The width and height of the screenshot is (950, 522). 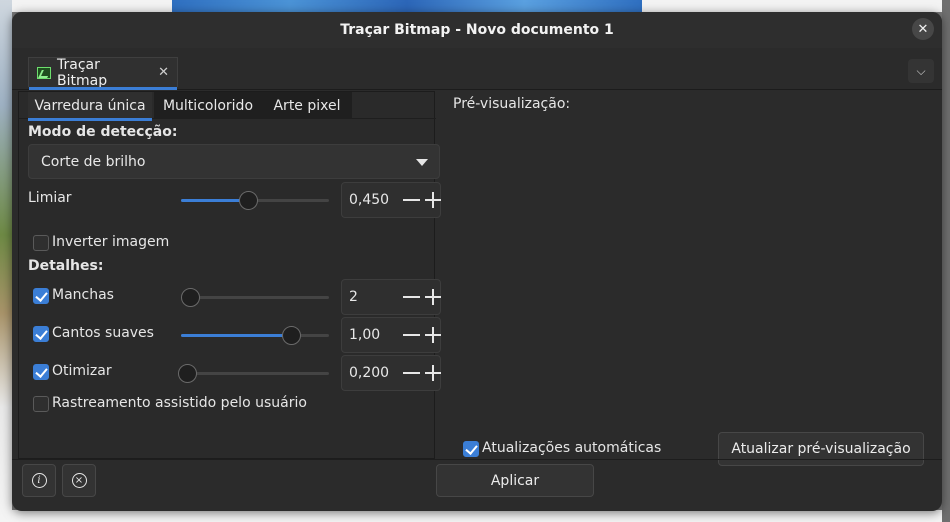 What do you see at coordinates (371, 335) in the screenshot?
I see `smooth-corners-value: 1,00` at bounding box center [371, 335].